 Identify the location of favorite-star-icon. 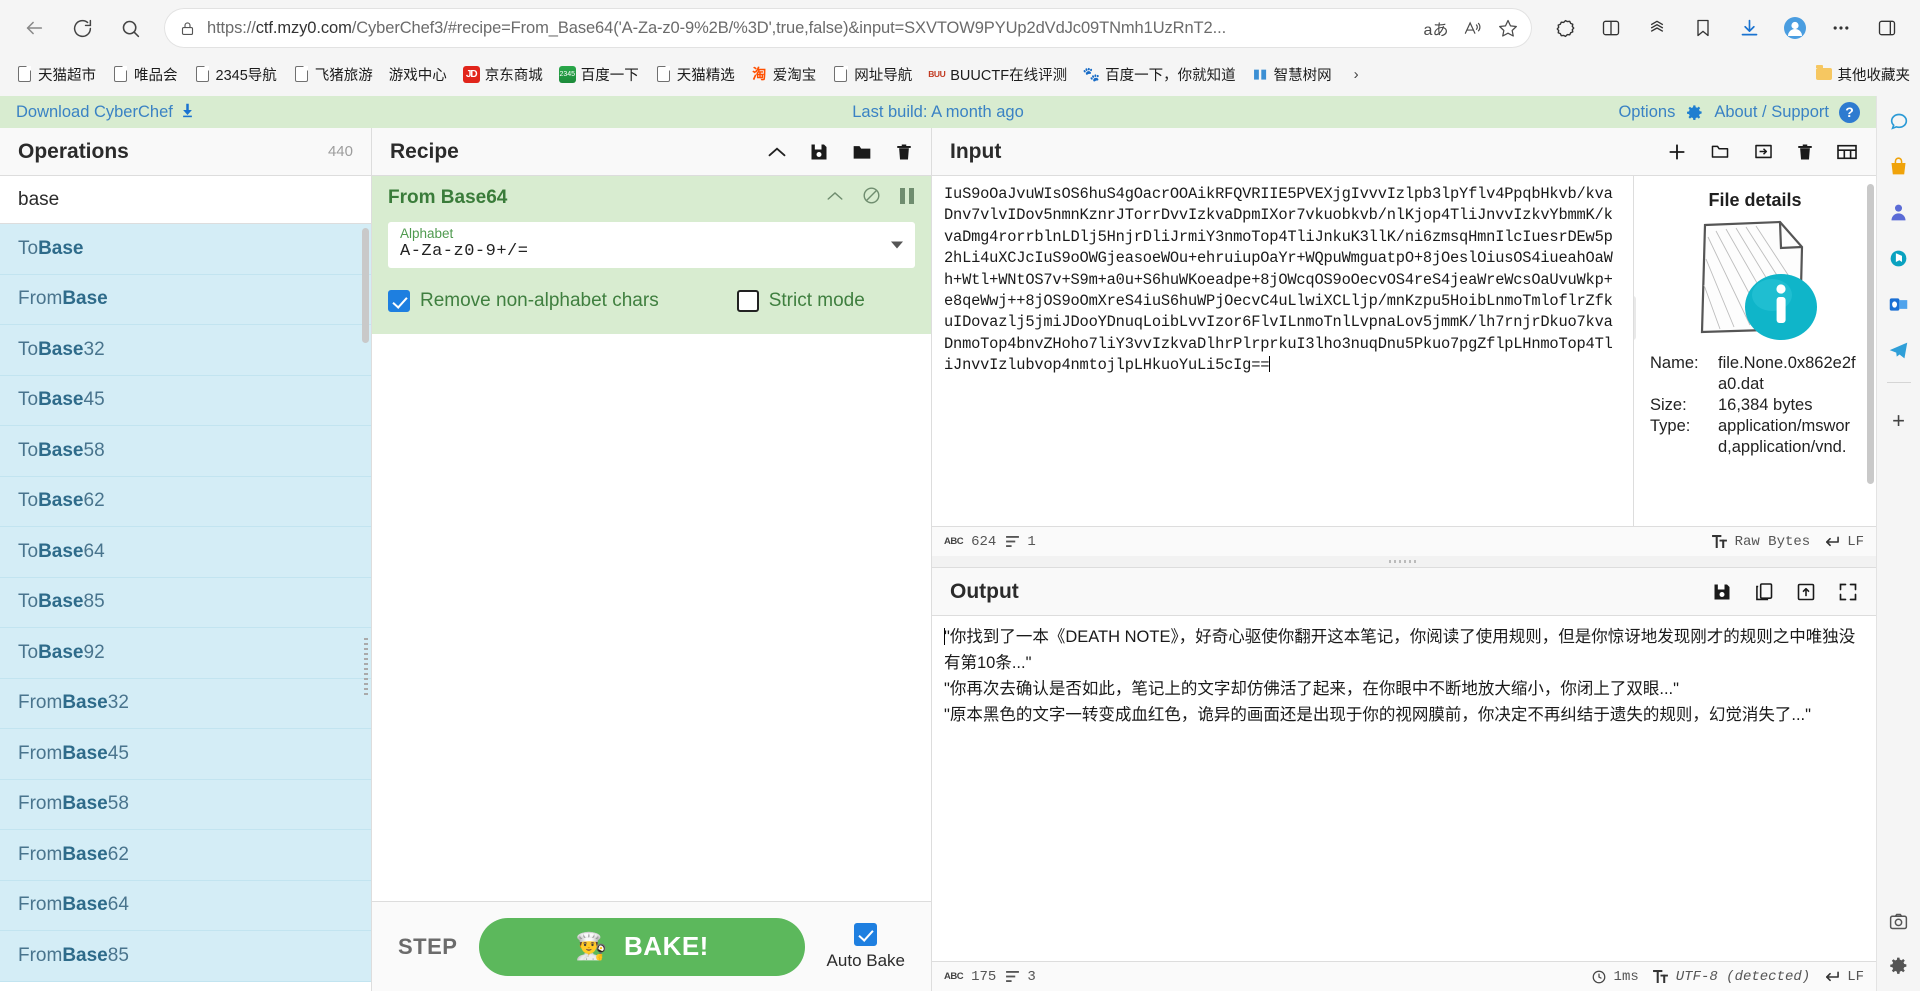
(1508, 28).